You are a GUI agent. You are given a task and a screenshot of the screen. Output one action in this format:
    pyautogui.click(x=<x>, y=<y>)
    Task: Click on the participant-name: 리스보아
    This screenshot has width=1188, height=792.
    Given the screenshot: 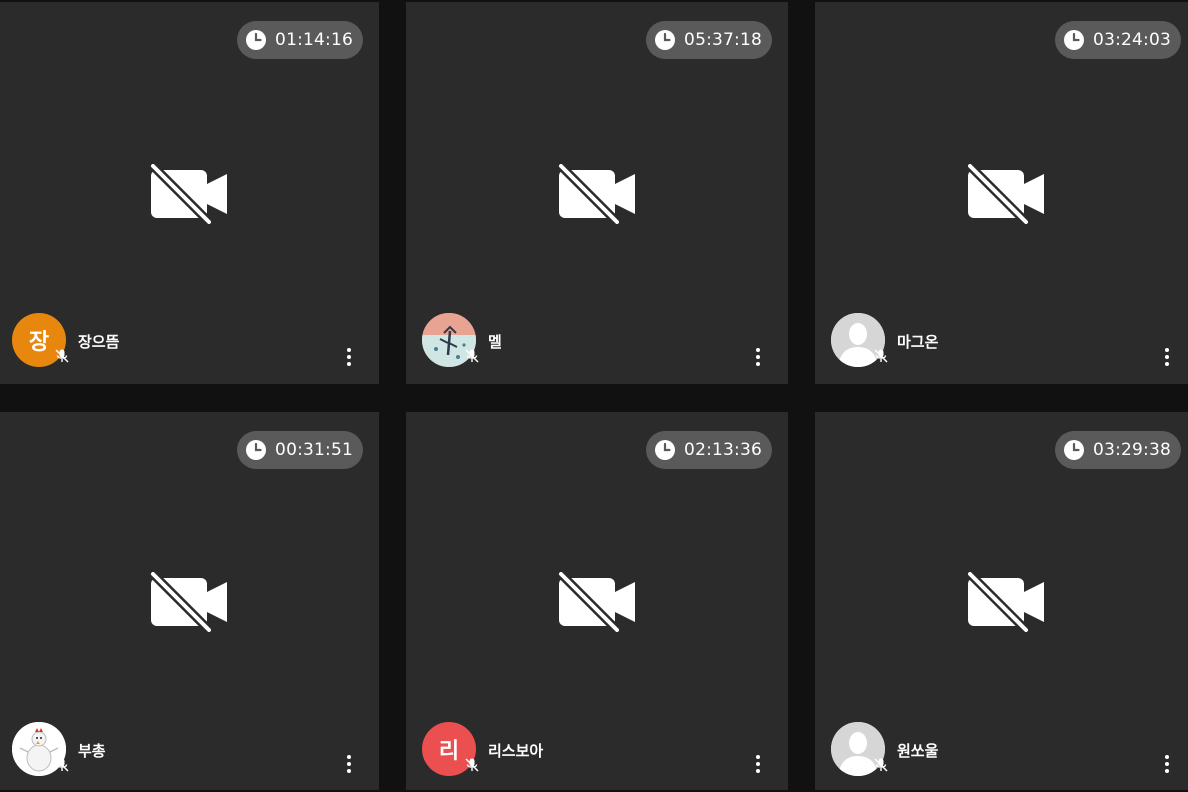 What is the action you would take?
    pyautogui.click(x=516, y=751)
    